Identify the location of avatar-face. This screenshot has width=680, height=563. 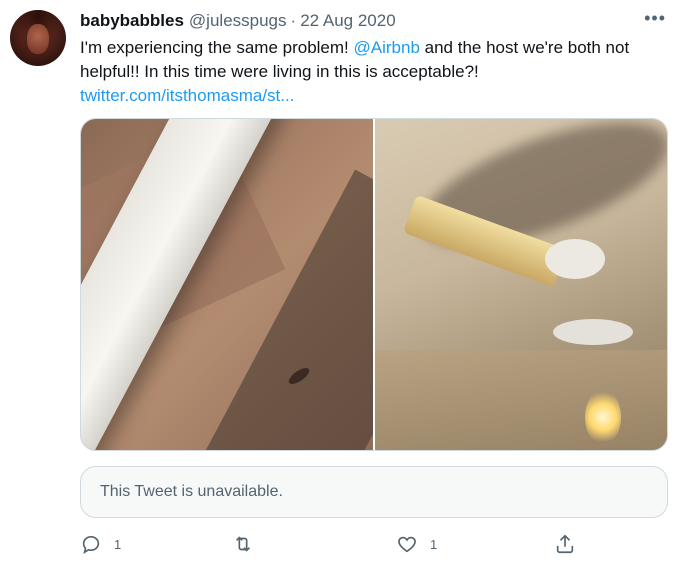
(38, 39).